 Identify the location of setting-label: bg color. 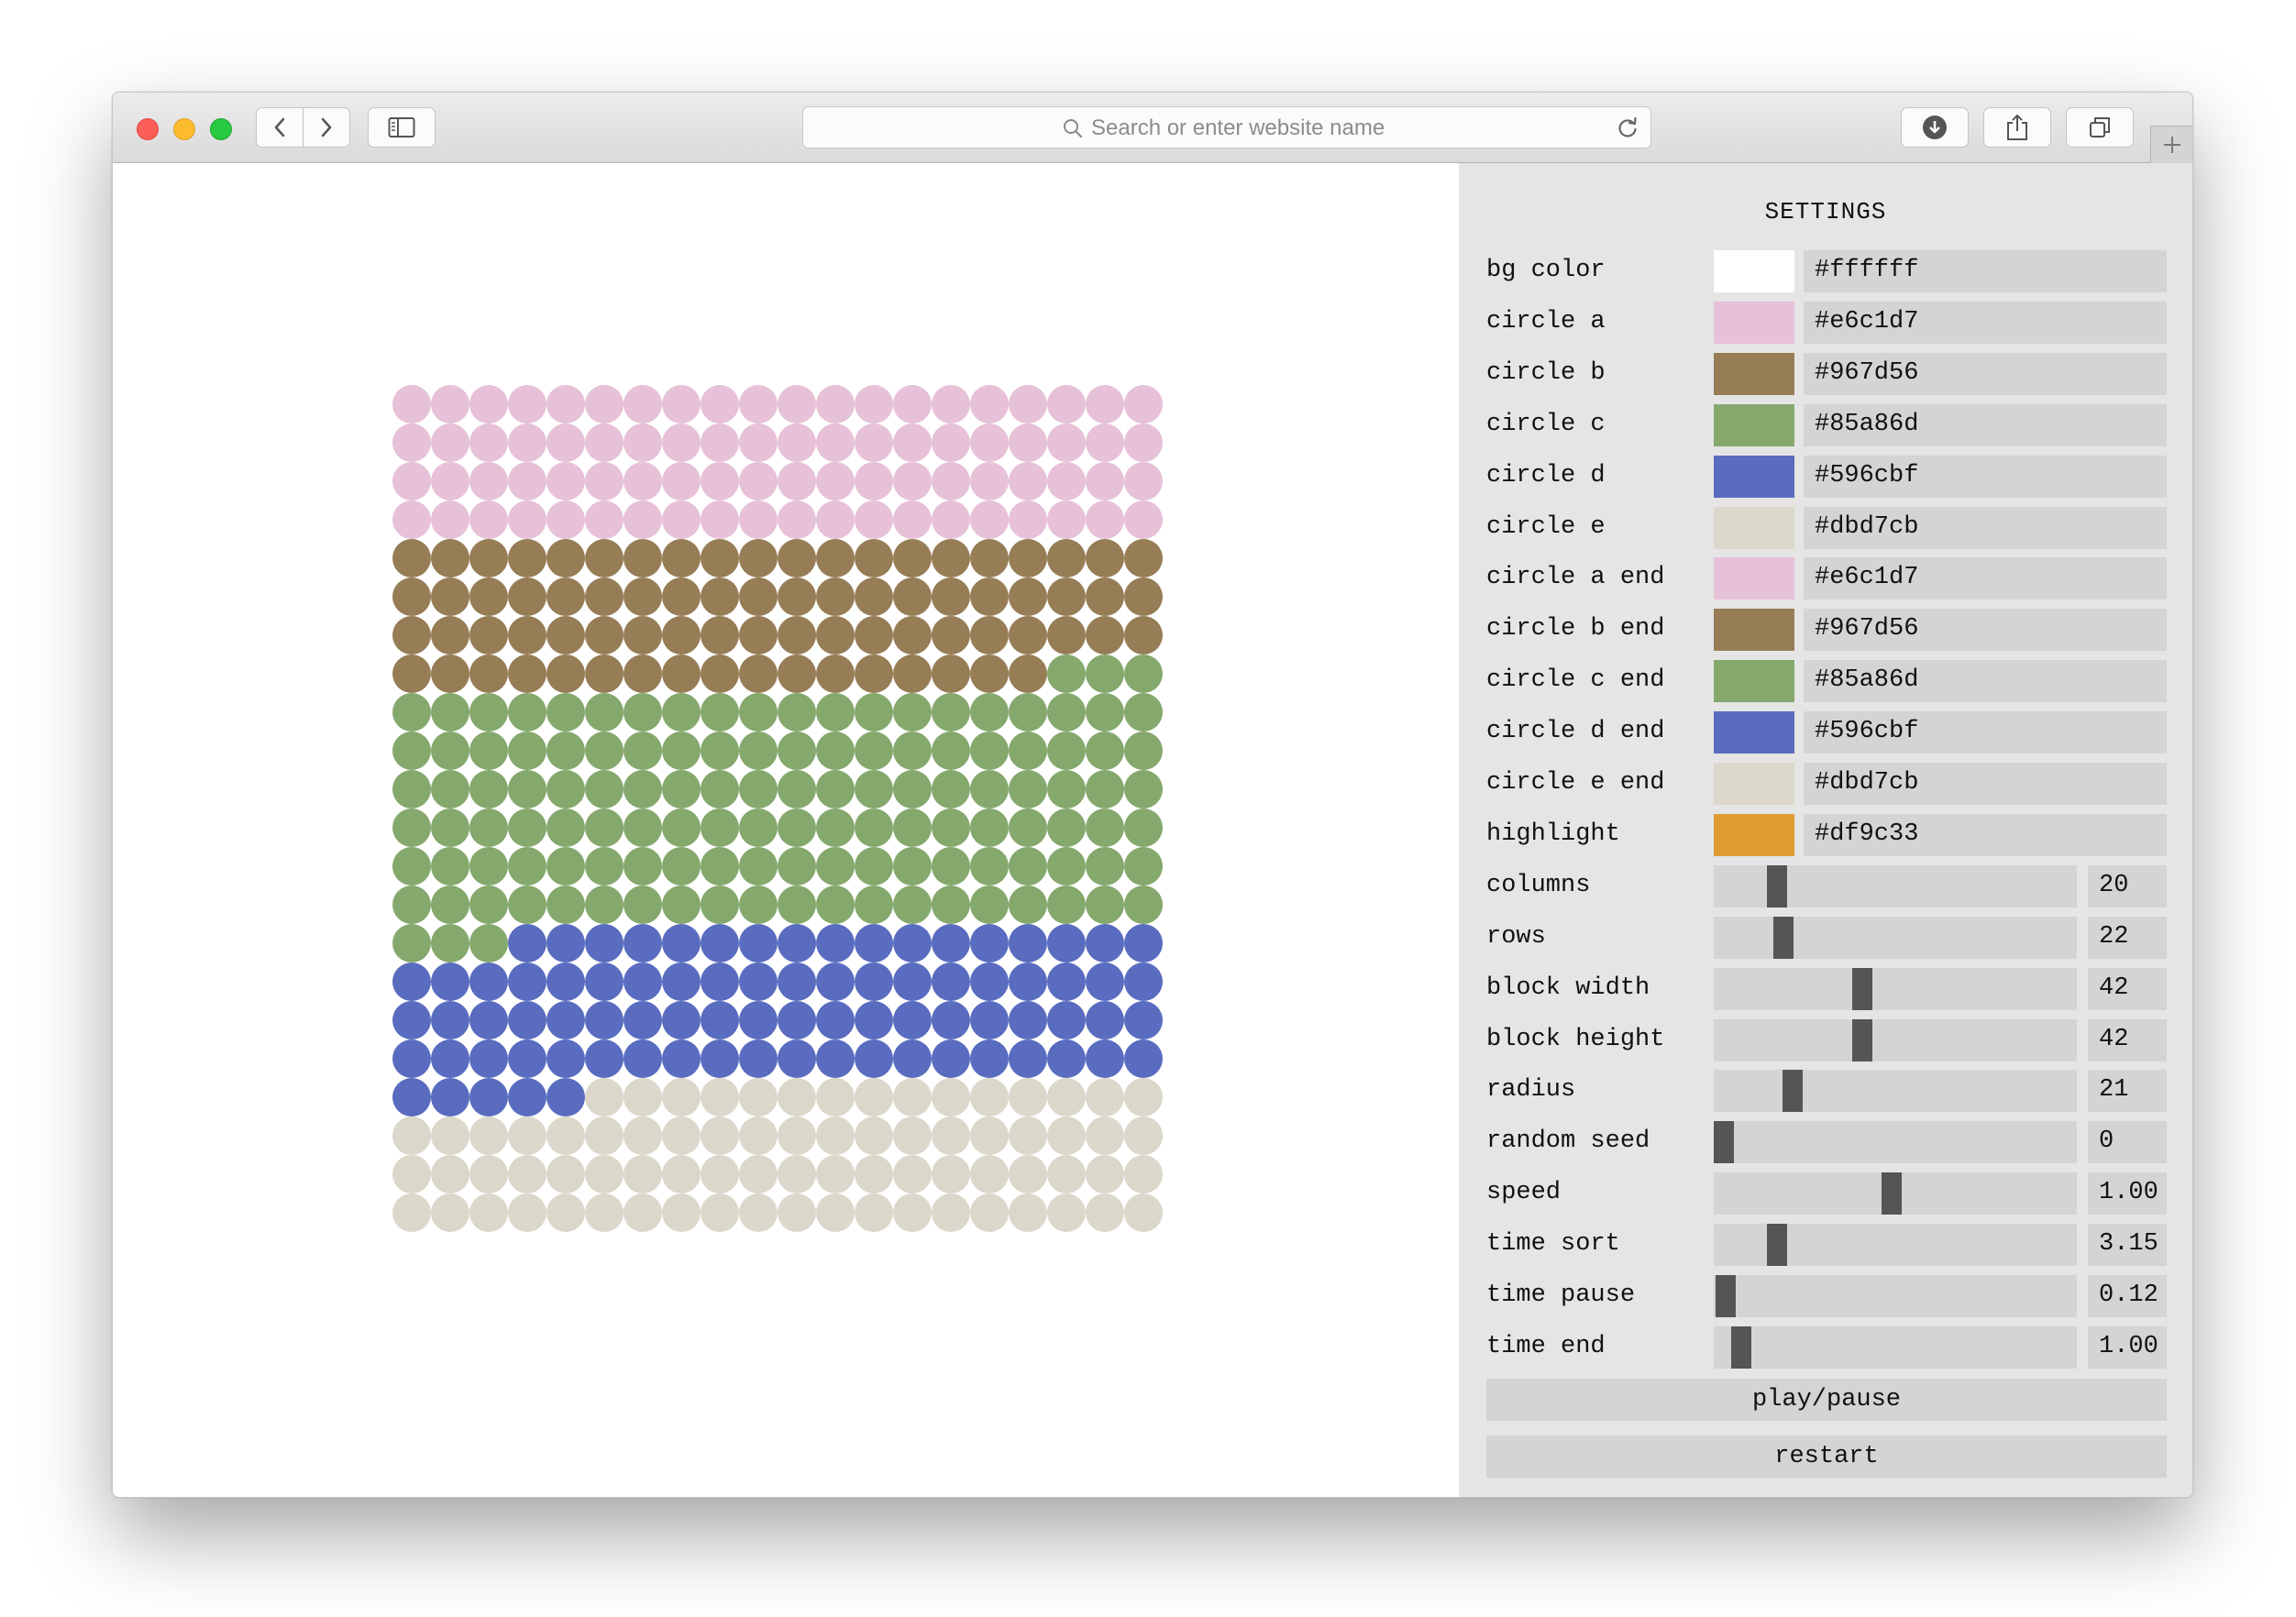
(1546, 270).